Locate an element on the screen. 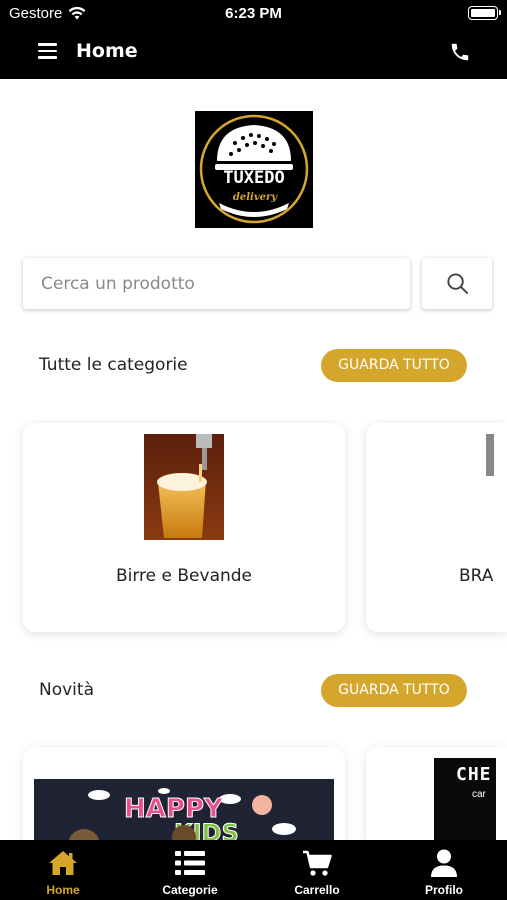 This screenshot has height=900, width=507. category-image is located at coordinates (490, 455).